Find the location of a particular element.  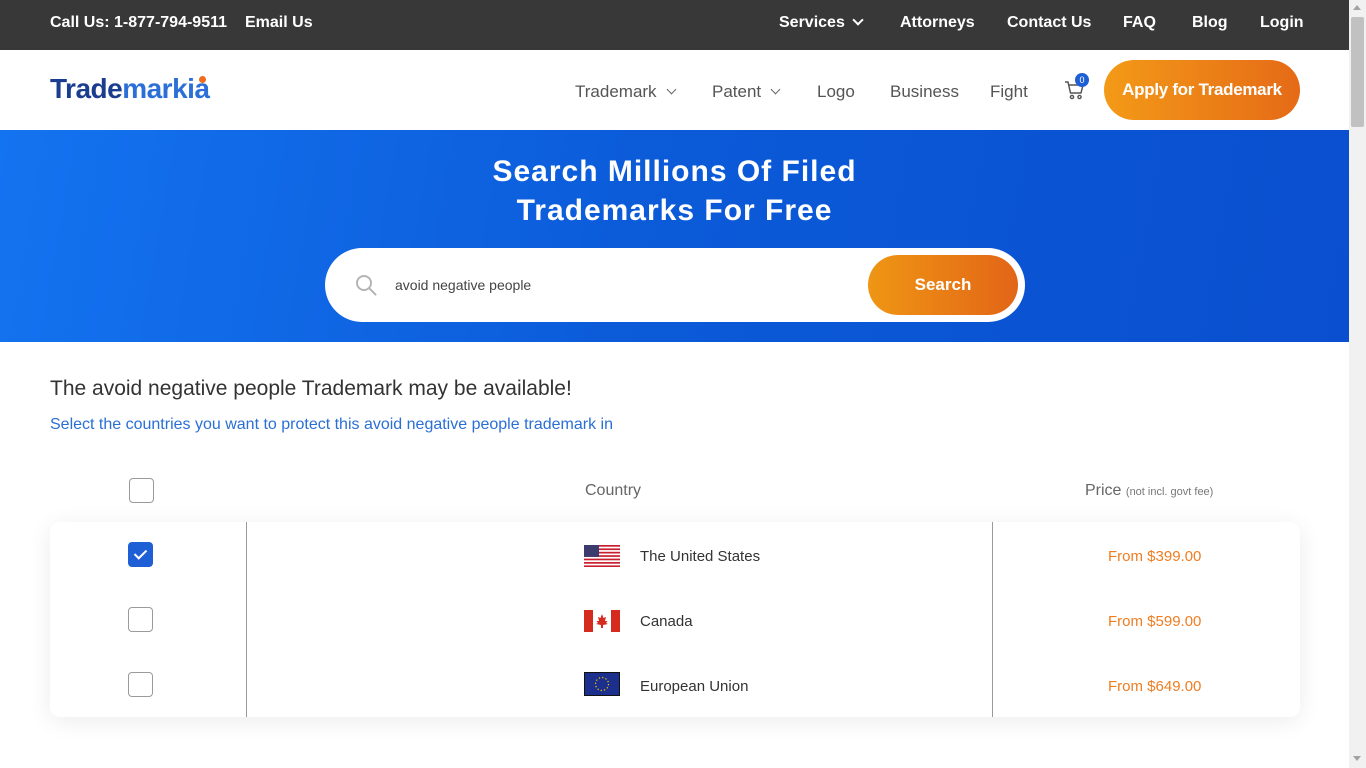

price-header-note: (not incl. govt fee) is located at coordinates (1169, 492).